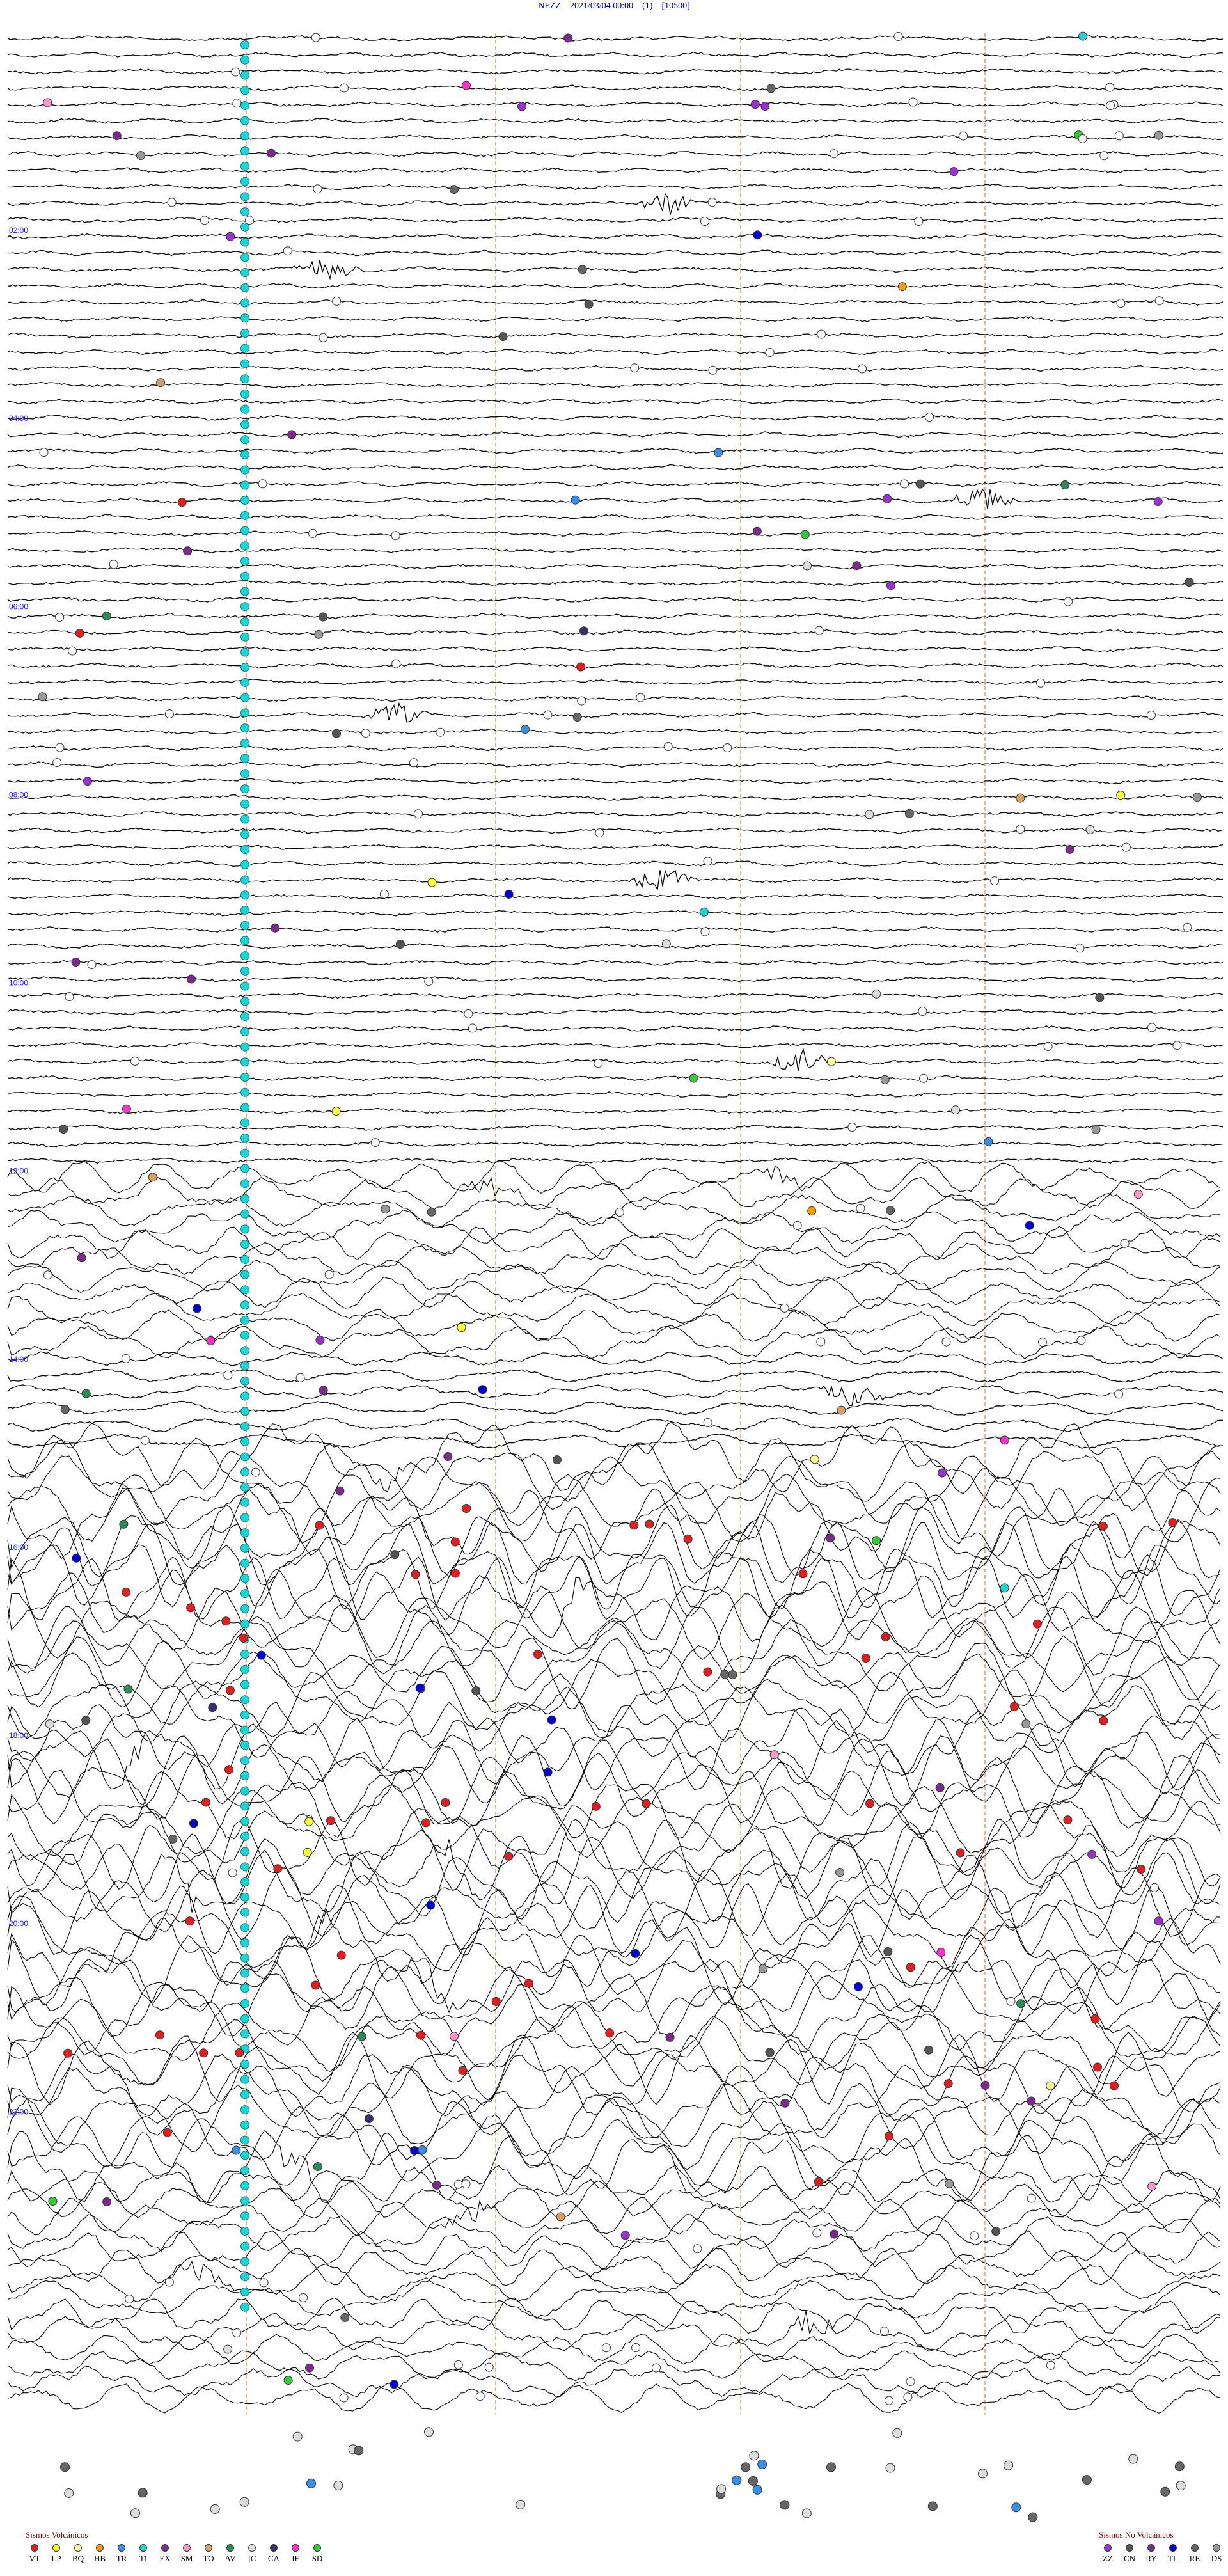  What do you see at coordinates (1162, 2547) in the screenshot?
I see `legend-nonvolcanic: Sismos No Volcánicos ZZ CN RY TL RE DS` at bounding box center [1162, 2547].